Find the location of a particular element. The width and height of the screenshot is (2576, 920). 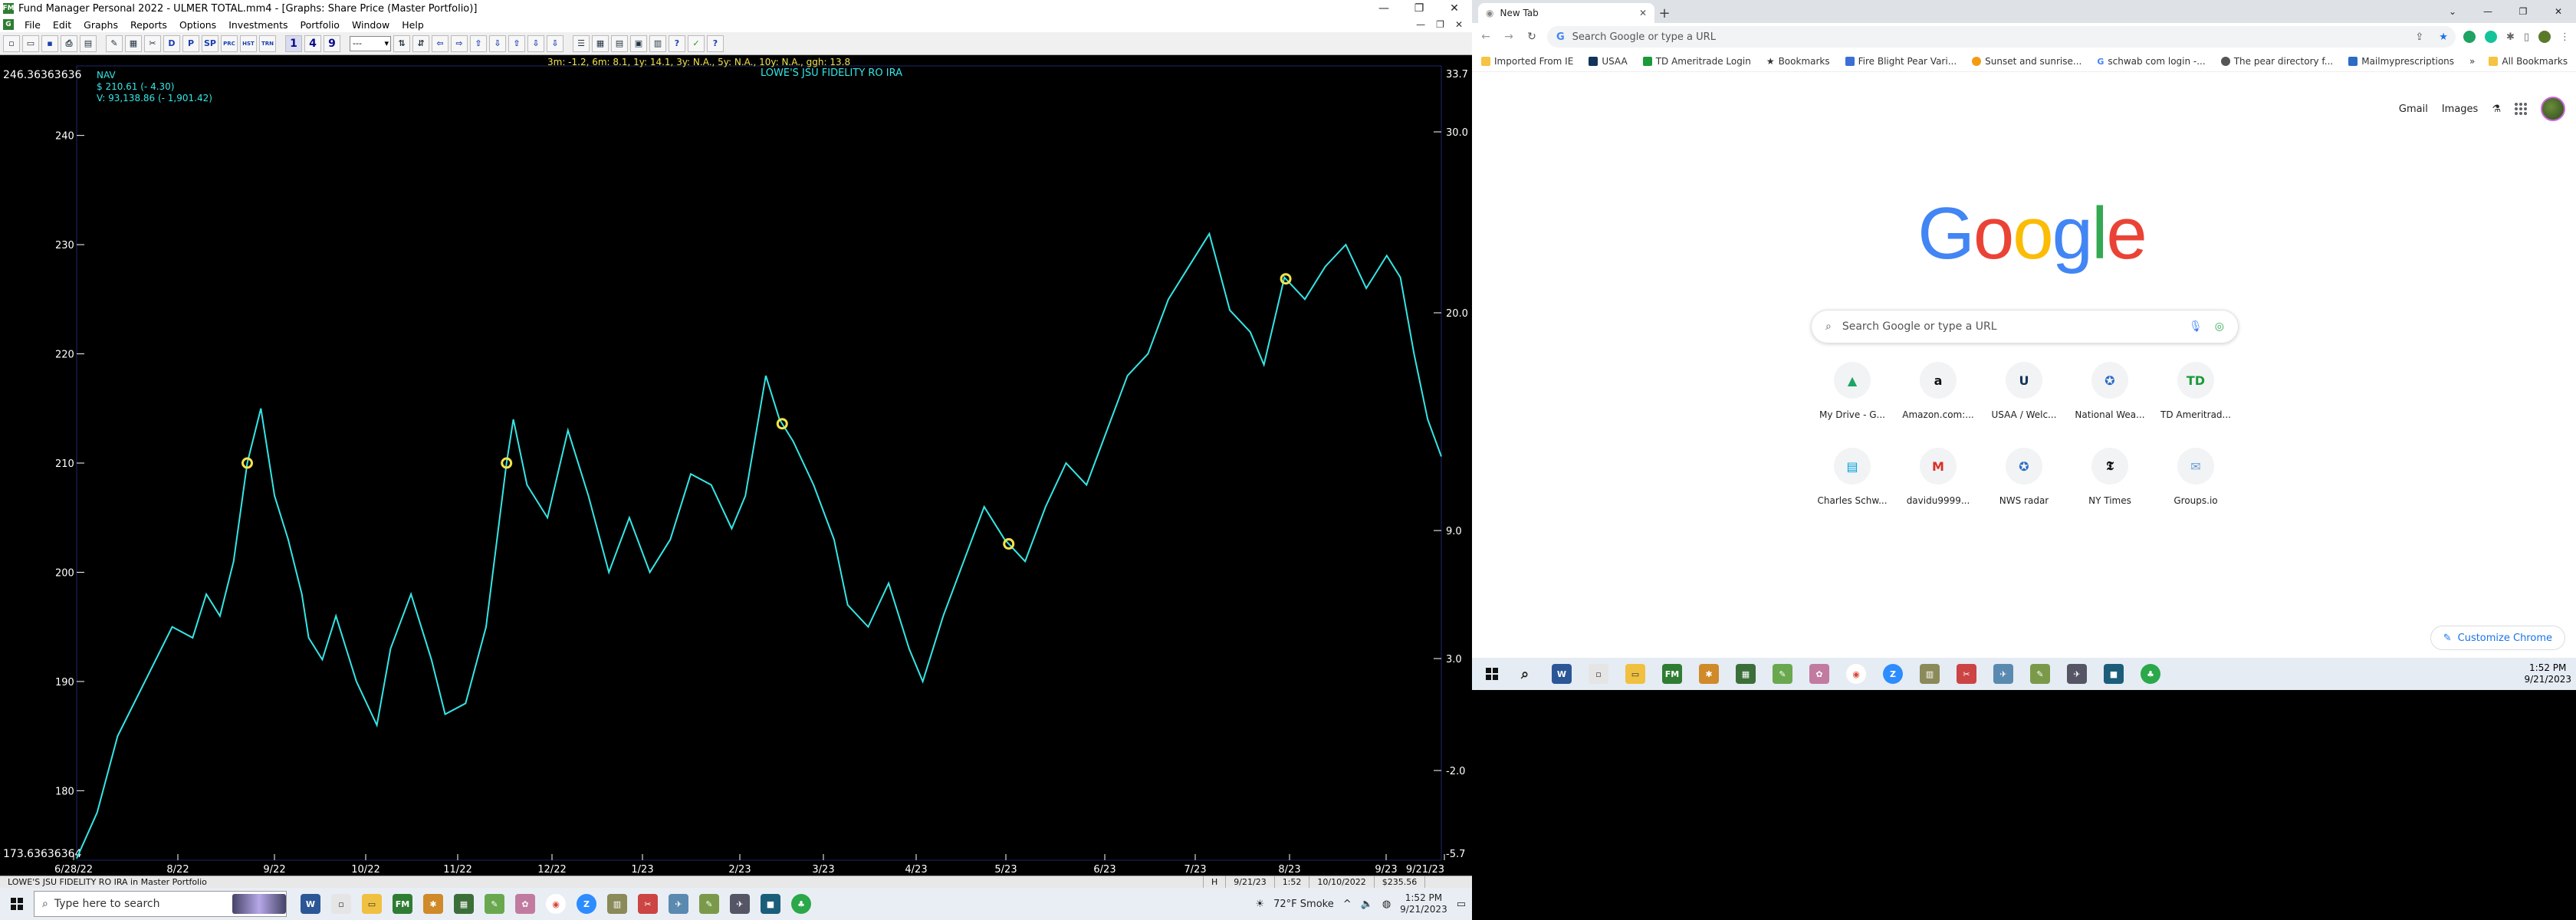

arrow-left-icon: ⇦ is located at coordinates (441, 43).